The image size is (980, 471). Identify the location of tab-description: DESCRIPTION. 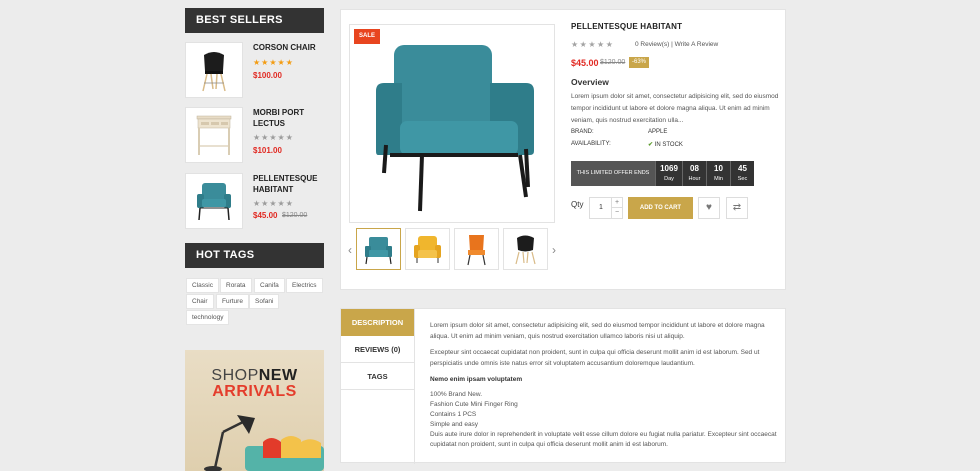
(377, 322).